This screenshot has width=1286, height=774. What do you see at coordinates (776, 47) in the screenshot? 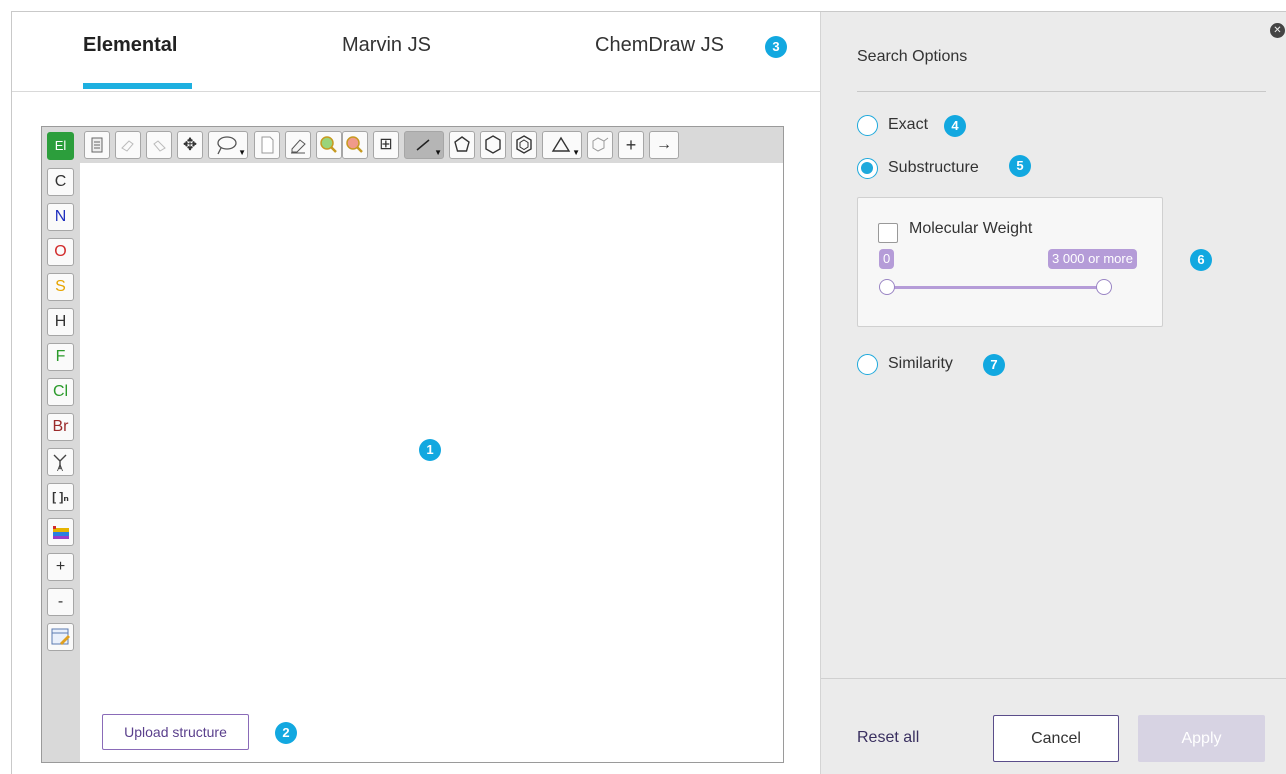
I see `callout-badge-3: 3` at bounding box center [776, 47].